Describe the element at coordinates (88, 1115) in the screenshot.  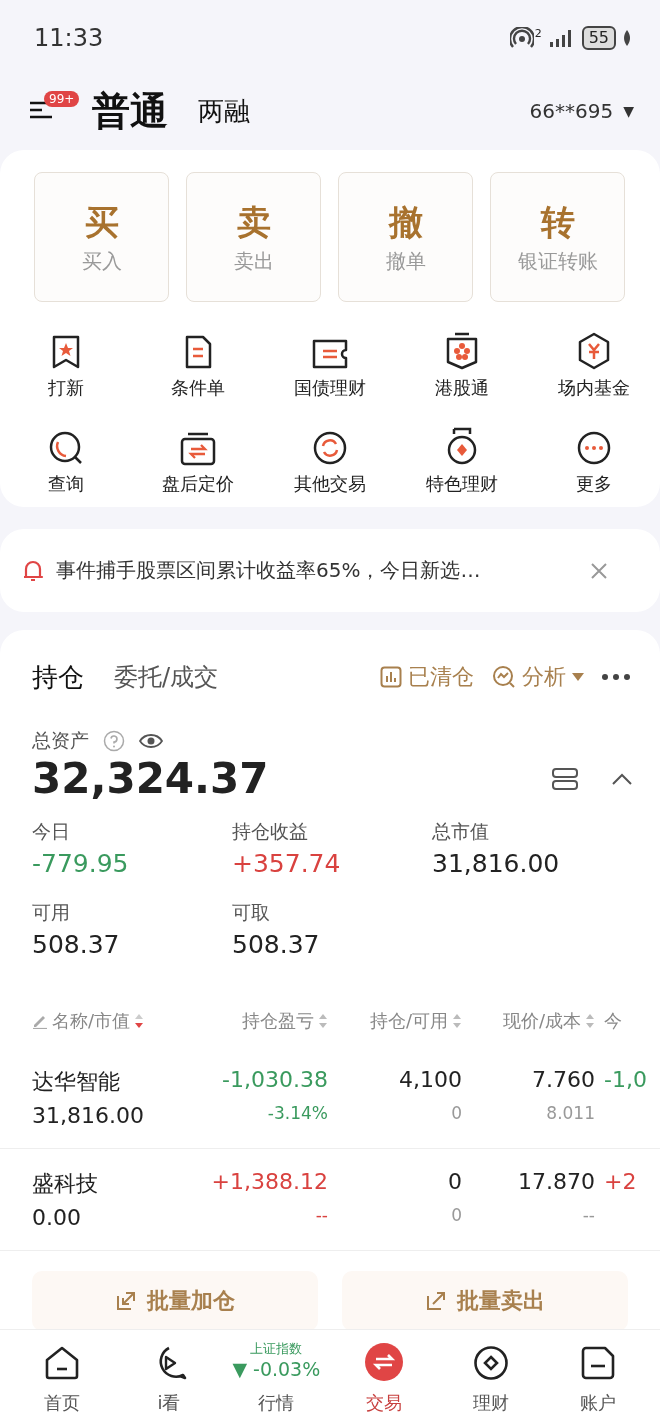
I see `market-value: 31,816.00` at that location.